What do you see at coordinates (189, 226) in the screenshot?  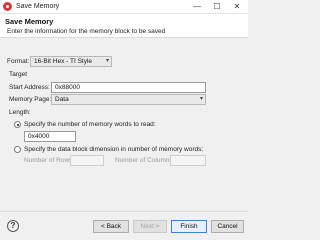 I see `finish-button: Finish` at bounding box center [189, 226].